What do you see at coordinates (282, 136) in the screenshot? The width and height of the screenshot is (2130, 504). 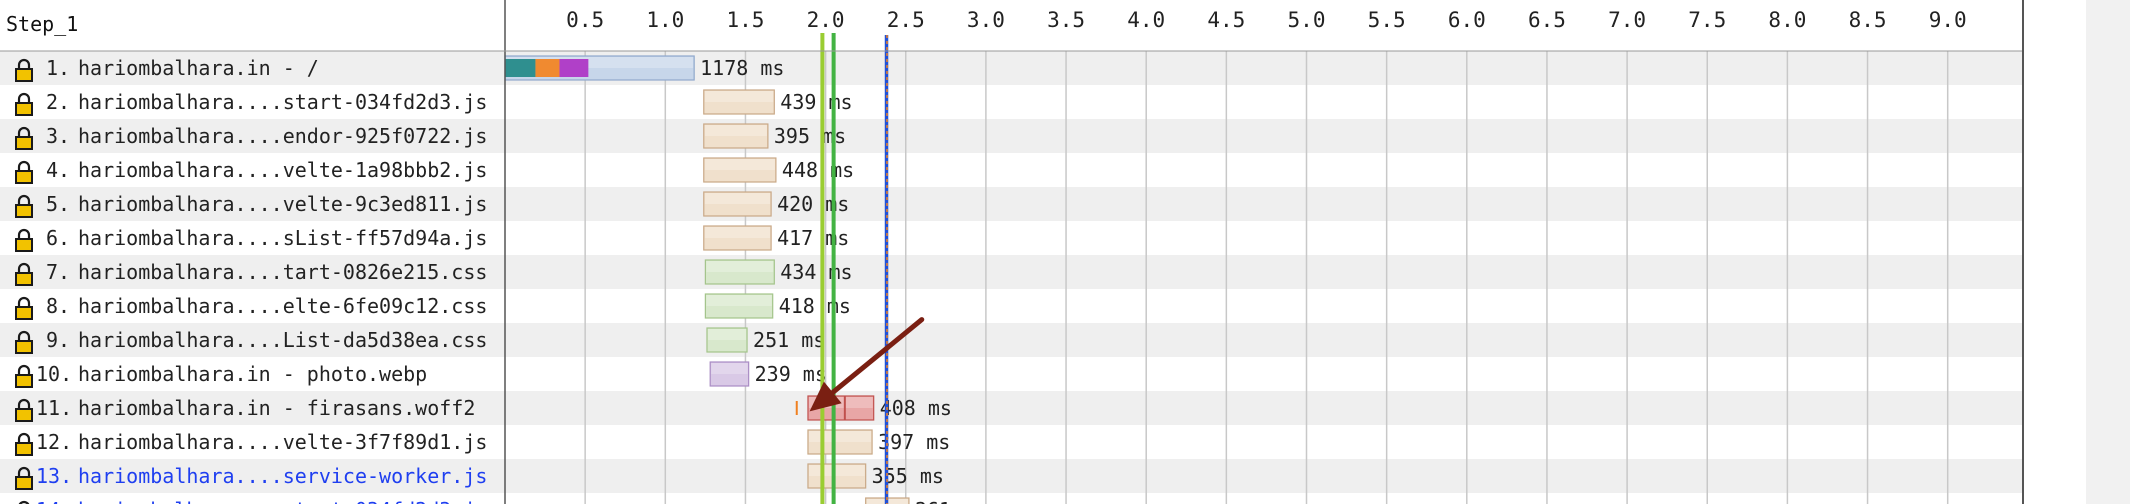 I see `request-label: hariombalhara....endor-925f0722.js` at bounding box center [282, 136].